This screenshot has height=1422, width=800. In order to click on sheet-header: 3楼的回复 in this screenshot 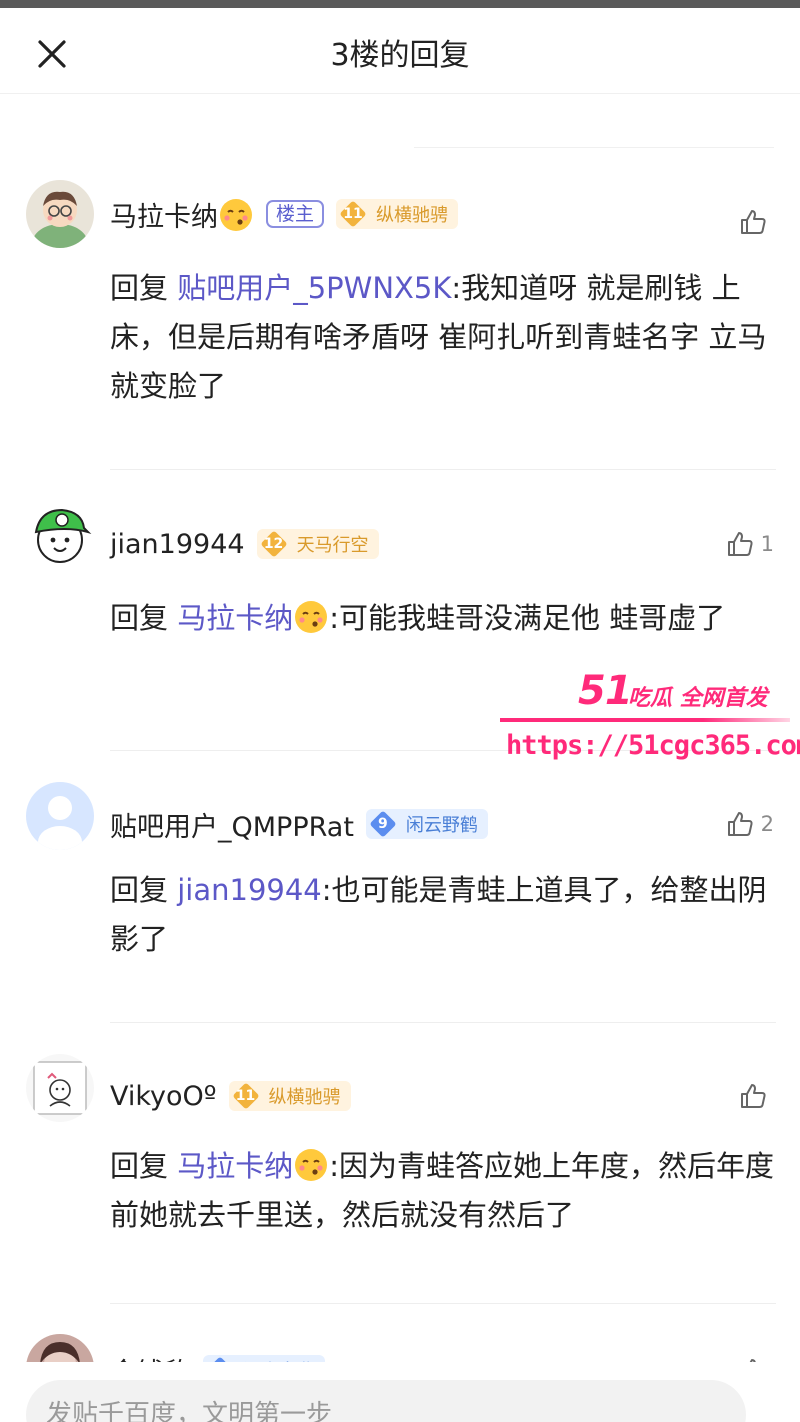, I will do `click(400, 51)`.